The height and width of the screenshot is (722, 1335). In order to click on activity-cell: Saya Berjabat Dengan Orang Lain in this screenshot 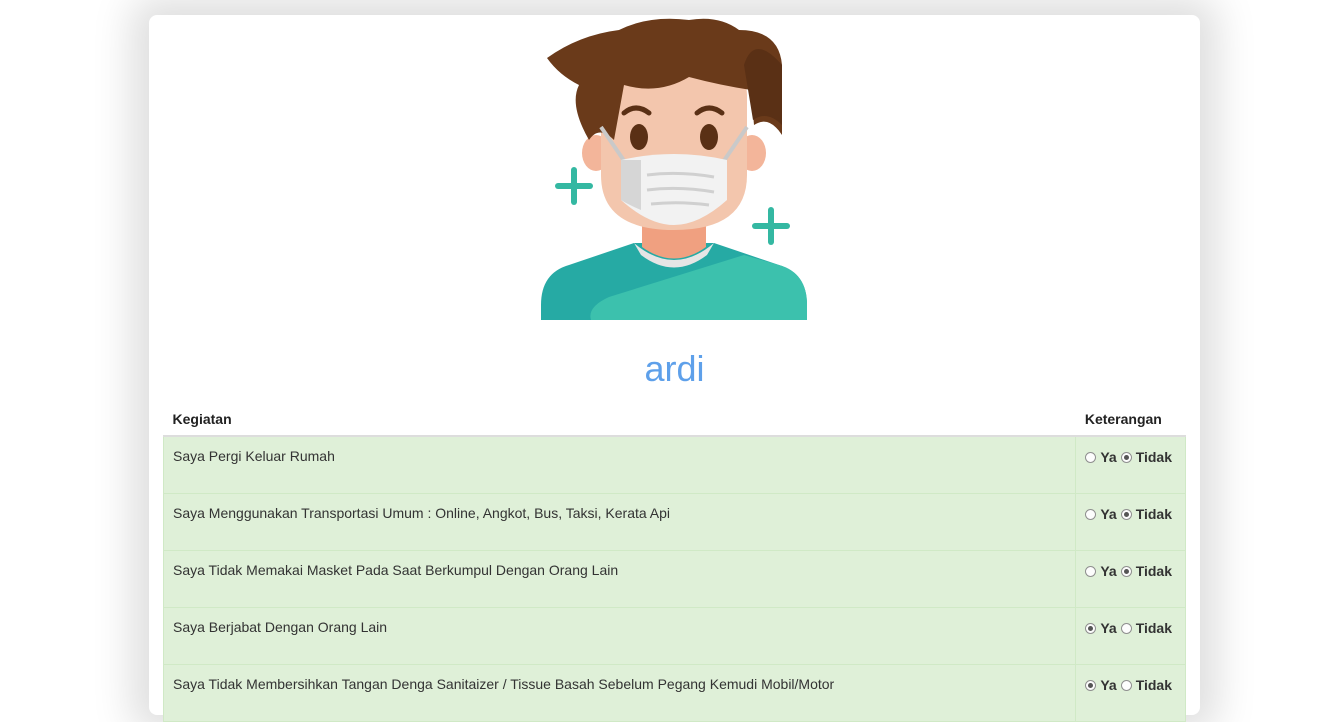, I will do `click(619, 636)`.